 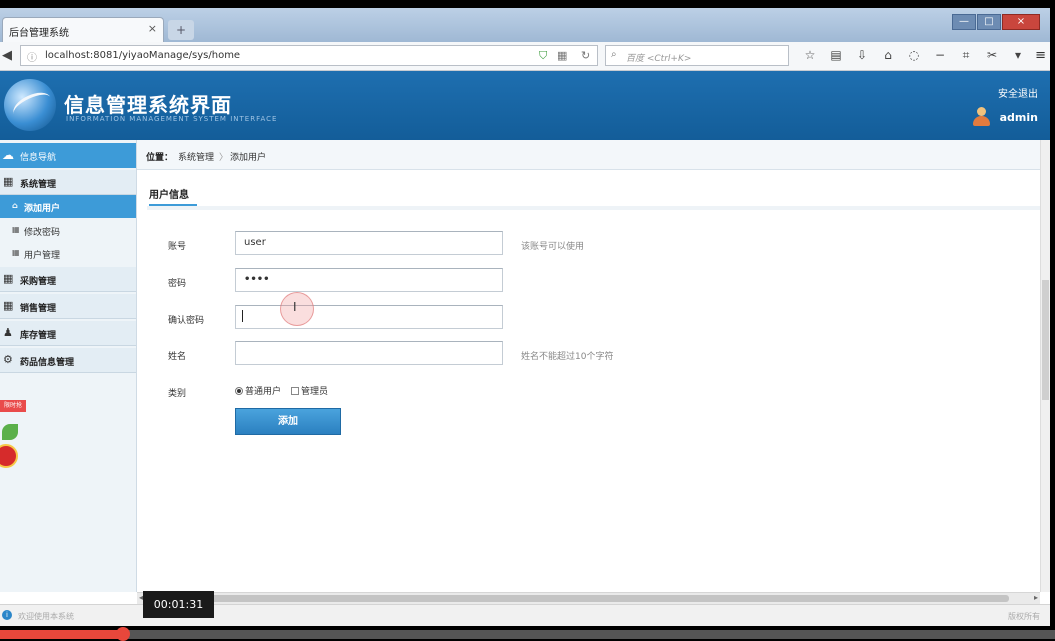 What do you see at coordinates (177, 357) in the screenshot?
I see `name-label: 姓名` at bounding box center [177, 357].